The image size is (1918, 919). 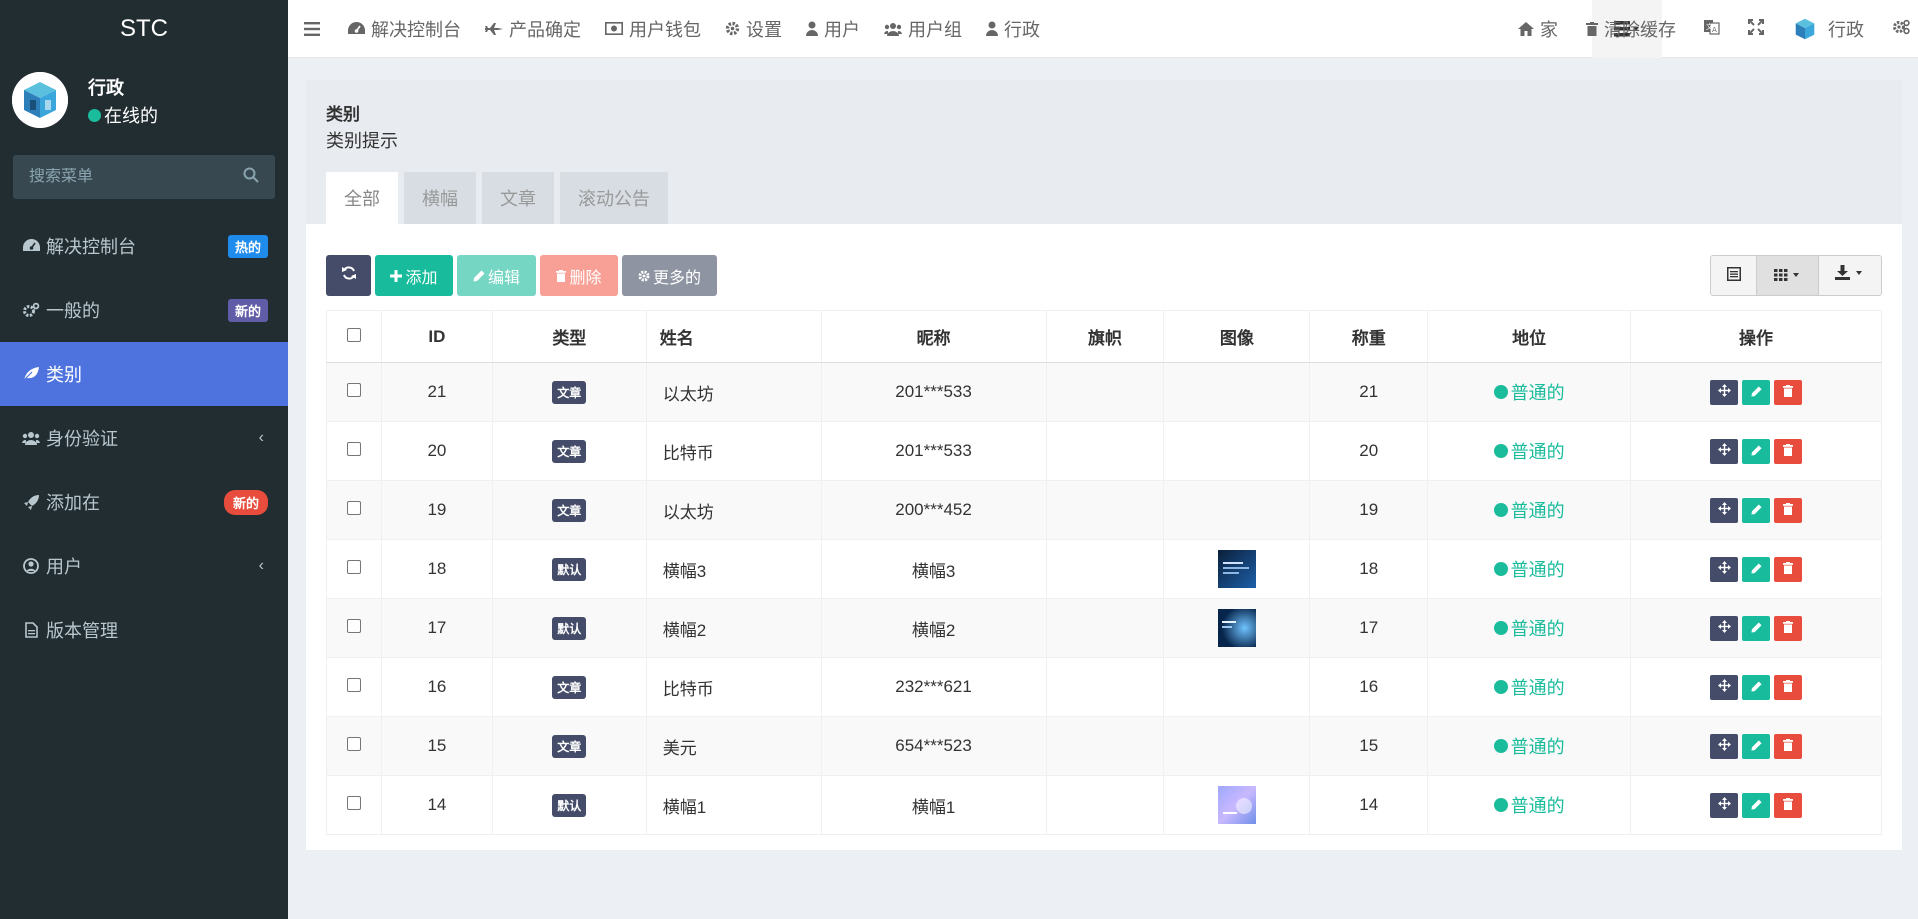 What do you see at coordinates (144, 566) in the screenshot?
I see `sidebar-item-5: 用户 ‹` at bounding box center [144, 566].